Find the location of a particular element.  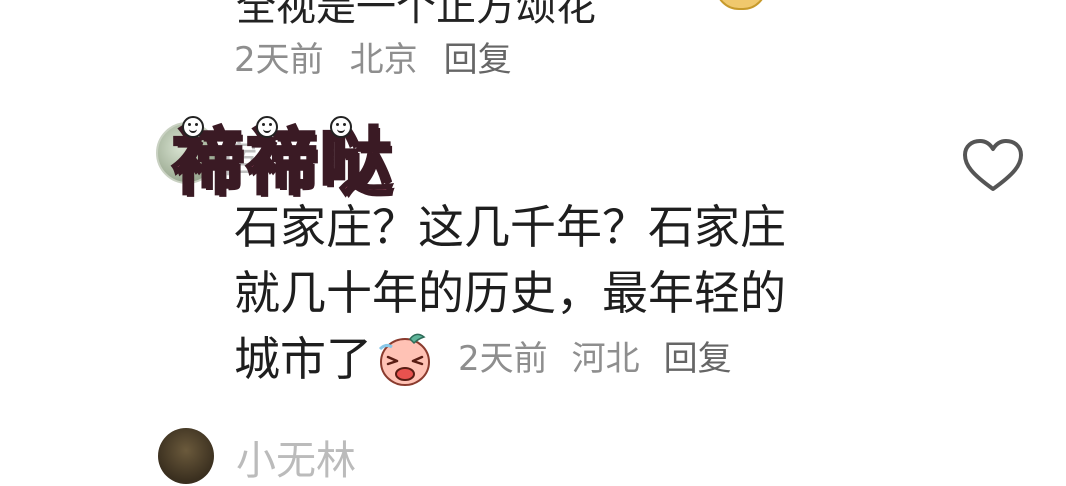

heart-outline-icon is located at coordinates (993, 166).